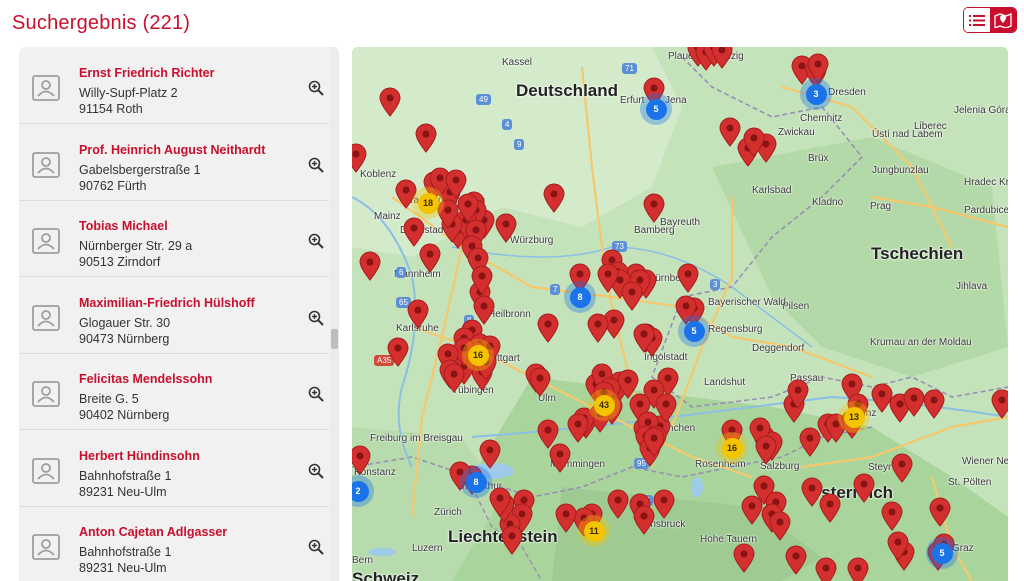 The height and width of the screenshot is (581, 1024). I want to click on results-scrollbar, so click(334, 314).